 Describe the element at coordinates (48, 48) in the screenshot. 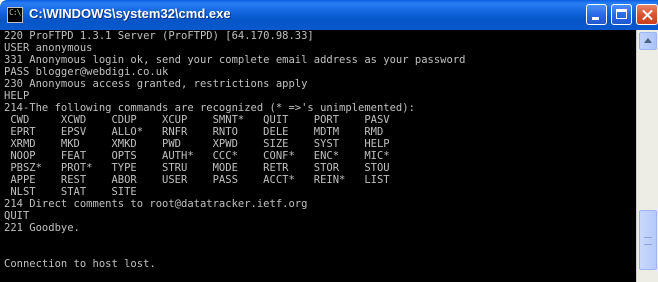

I see `console-line: USER anonymous` at that location.